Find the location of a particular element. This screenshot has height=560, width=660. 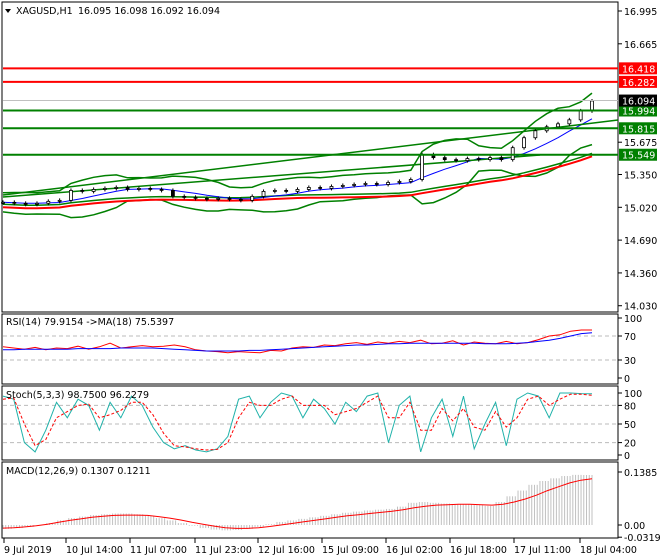

stoch-signal-line is located at coordinates (297, 422).